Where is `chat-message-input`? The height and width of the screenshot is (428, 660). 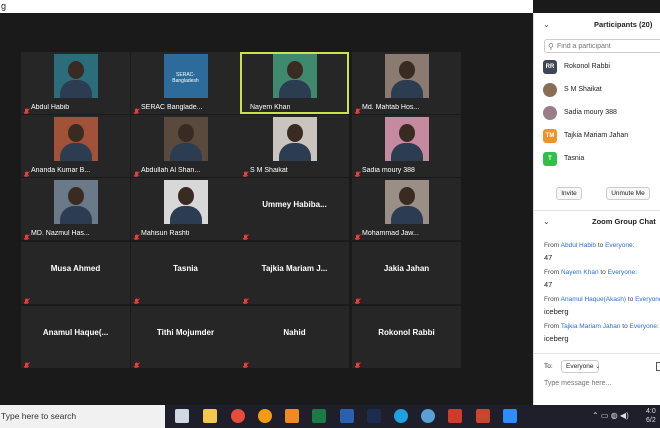 chat-message-input is located at coordinates (599, 383).